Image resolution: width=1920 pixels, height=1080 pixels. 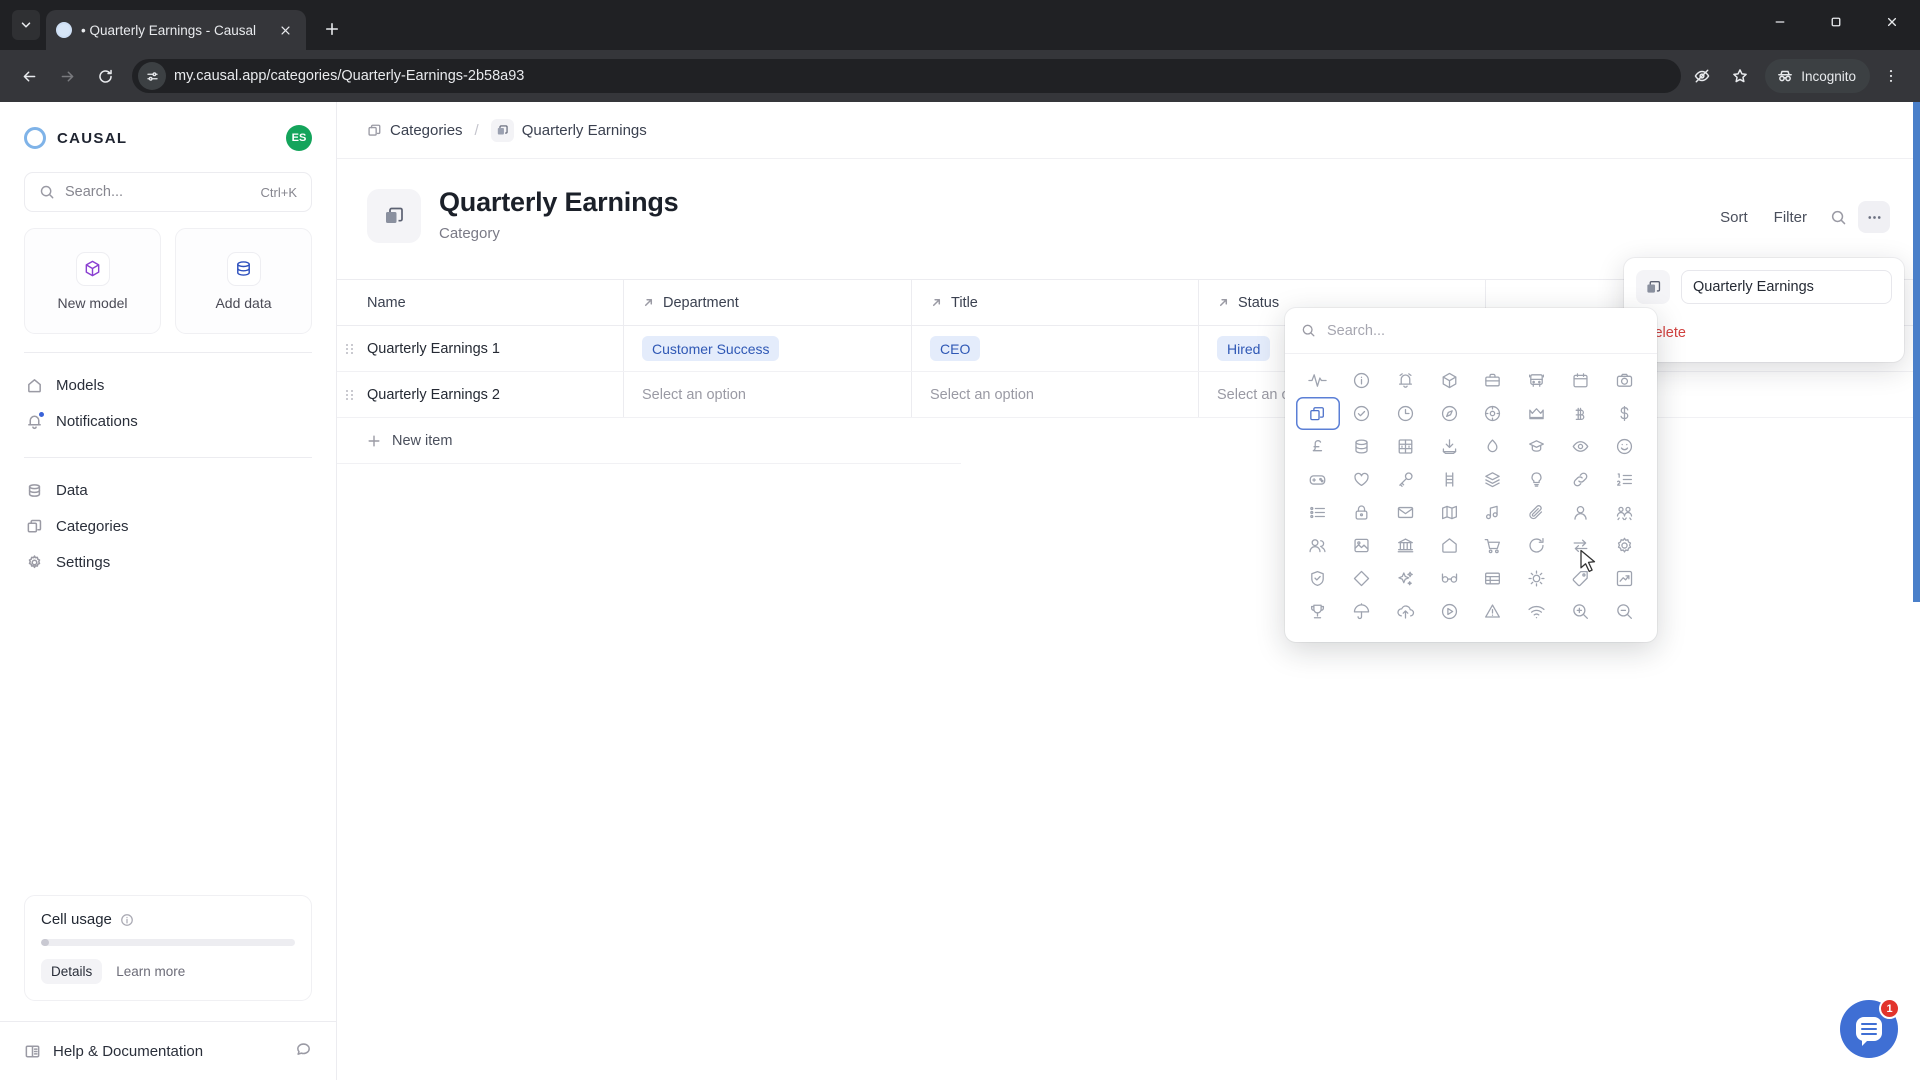 What do you see at coordinates (105, 76) in the screenshot?
I see `reload-button` at bounding box center [105, 76].